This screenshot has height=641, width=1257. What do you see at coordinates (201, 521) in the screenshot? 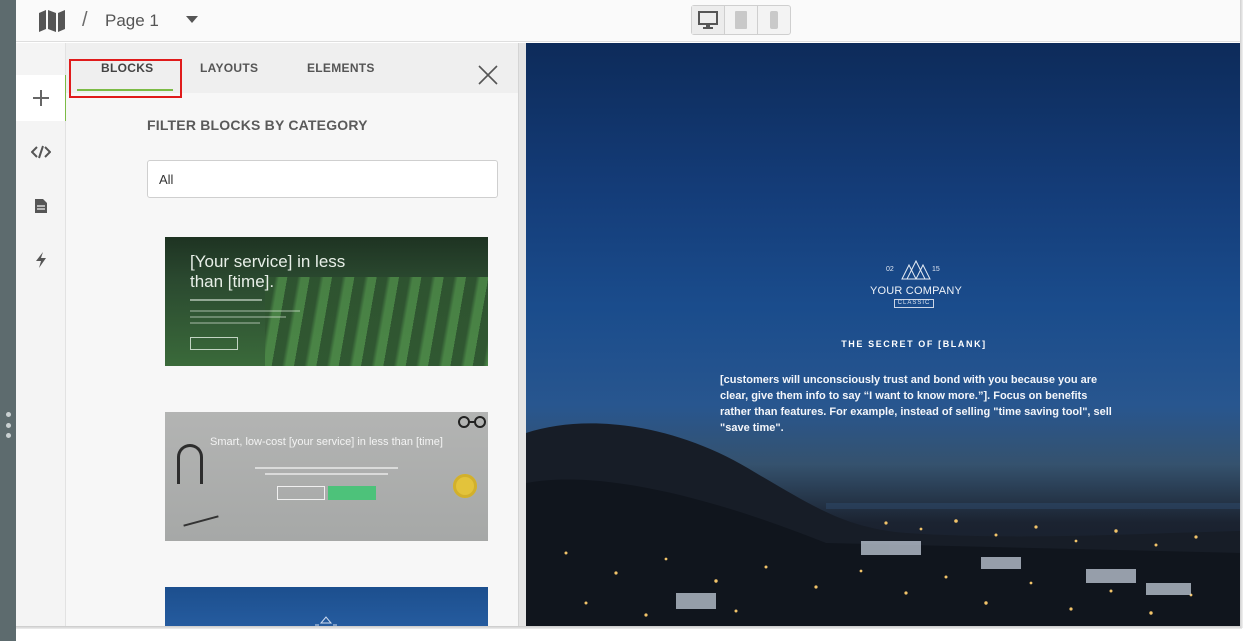
I see `pencil-image` at bounding box center [201, 521].